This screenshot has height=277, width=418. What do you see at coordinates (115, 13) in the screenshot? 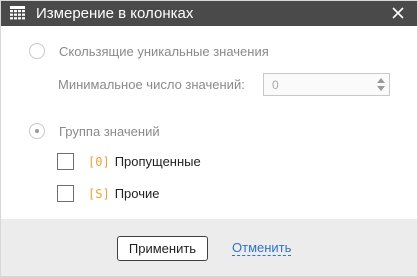
I see `dialog-title: Измерение в колонках` at bounding box center [115, 13].